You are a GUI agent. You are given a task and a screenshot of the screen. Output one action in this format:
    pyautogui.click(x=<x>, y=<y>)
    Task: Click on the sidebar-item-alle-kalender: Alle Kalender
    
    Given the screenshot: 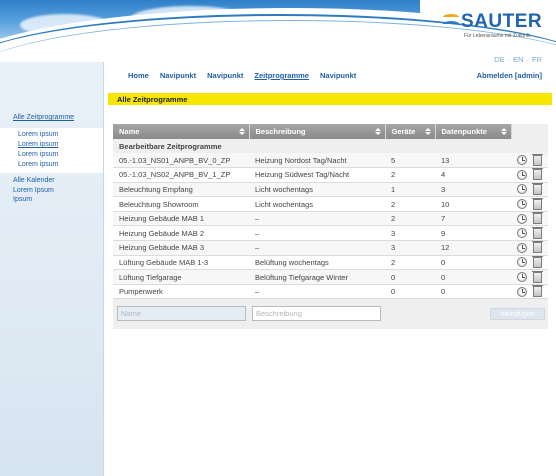 What is the action you would take?
    pyautogui.click(x=34, y=181)
    